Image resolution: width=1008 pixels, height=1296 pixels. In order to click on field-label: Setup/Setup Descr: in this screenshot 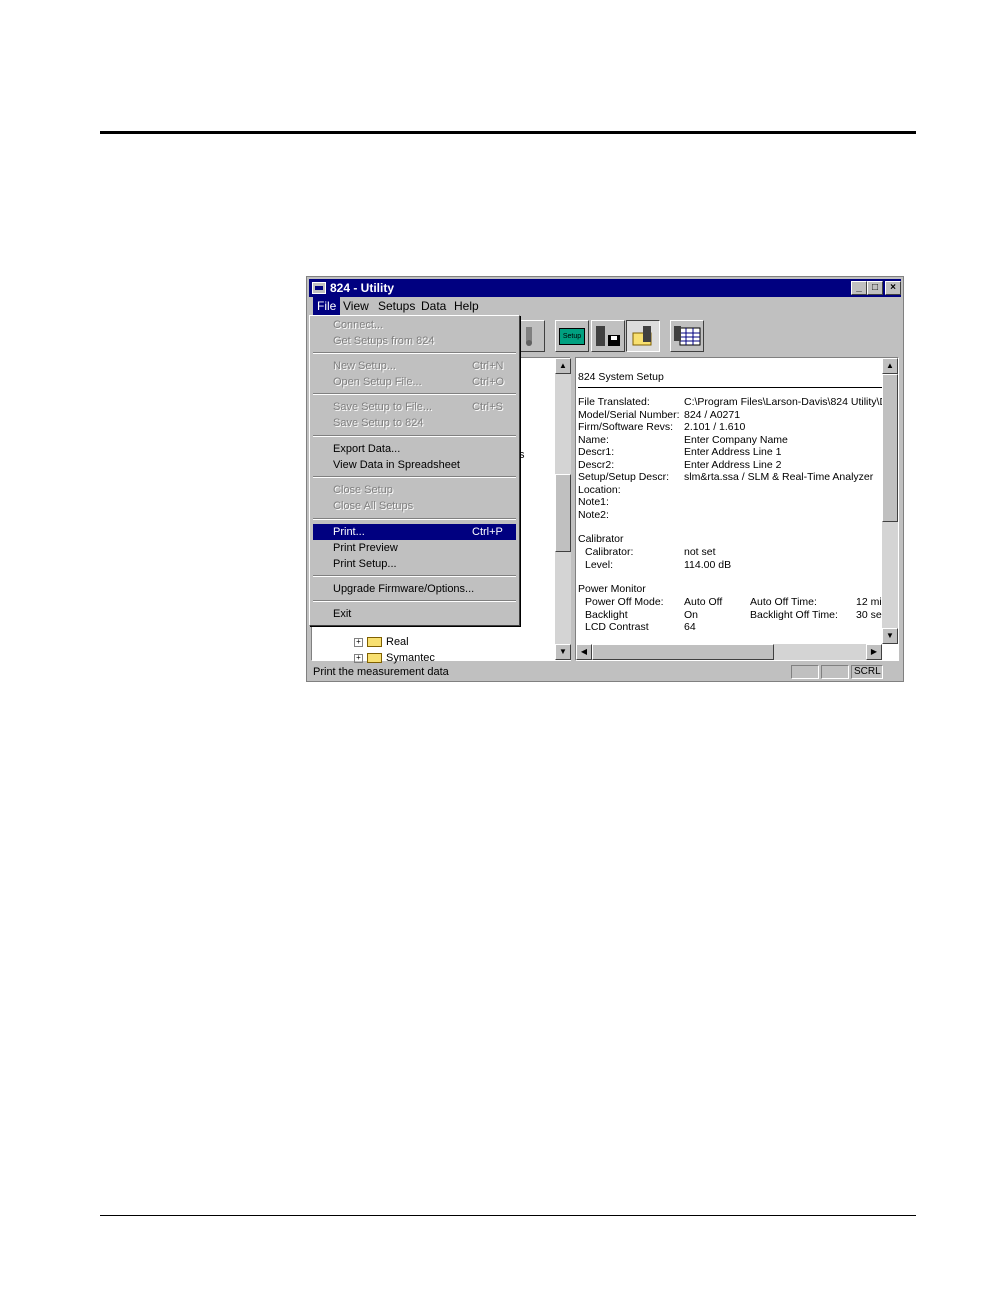, I will do `click(624, 477)`.